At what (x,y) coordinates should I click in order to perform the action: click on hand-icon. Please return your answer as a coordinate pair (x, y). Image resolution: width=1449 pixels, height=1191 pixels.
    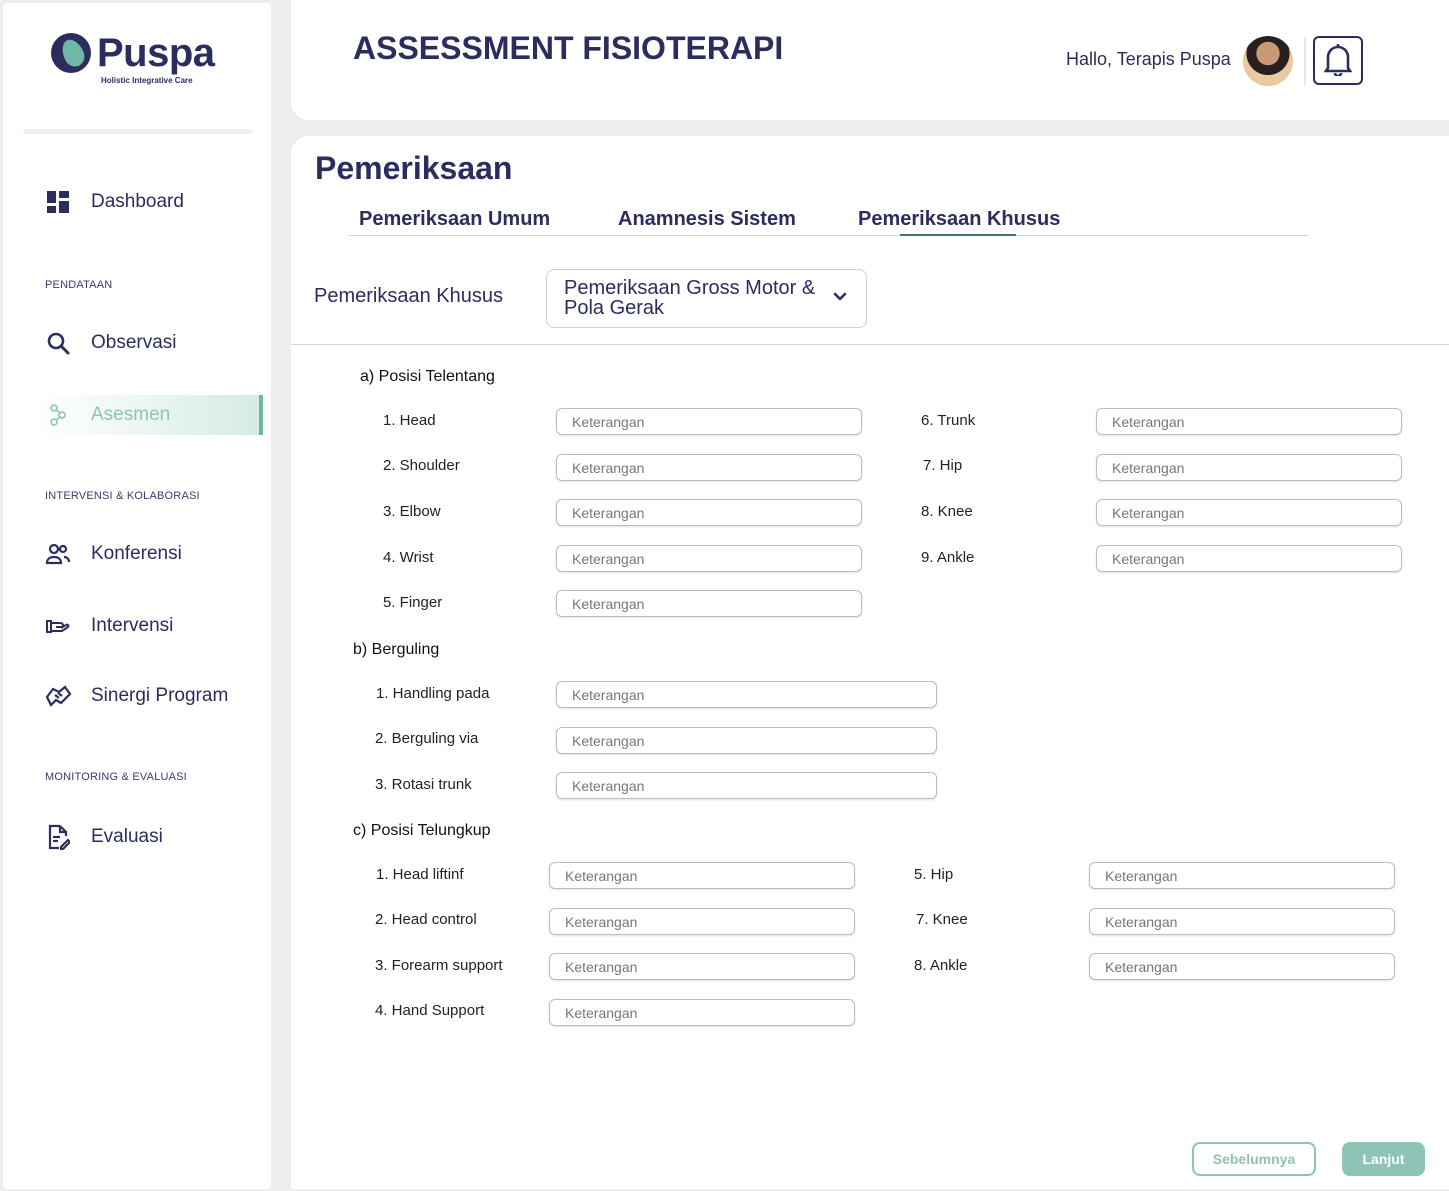
    Looking at the image, I should click on (58, 626).